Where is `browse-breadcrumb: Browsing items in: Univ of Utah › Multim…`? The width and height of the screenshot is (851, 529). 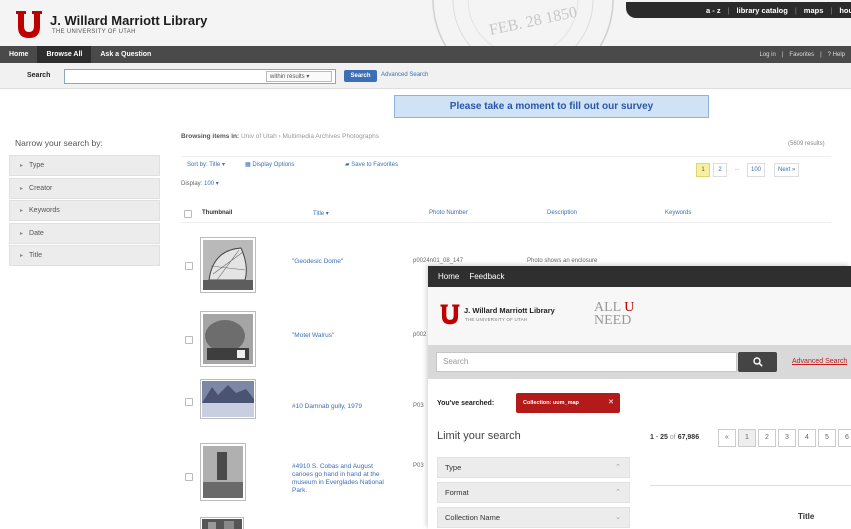
browse-breadcrumb: Browsing items in: Univ of Utah › Multim… is located at coordinates (280, 136).